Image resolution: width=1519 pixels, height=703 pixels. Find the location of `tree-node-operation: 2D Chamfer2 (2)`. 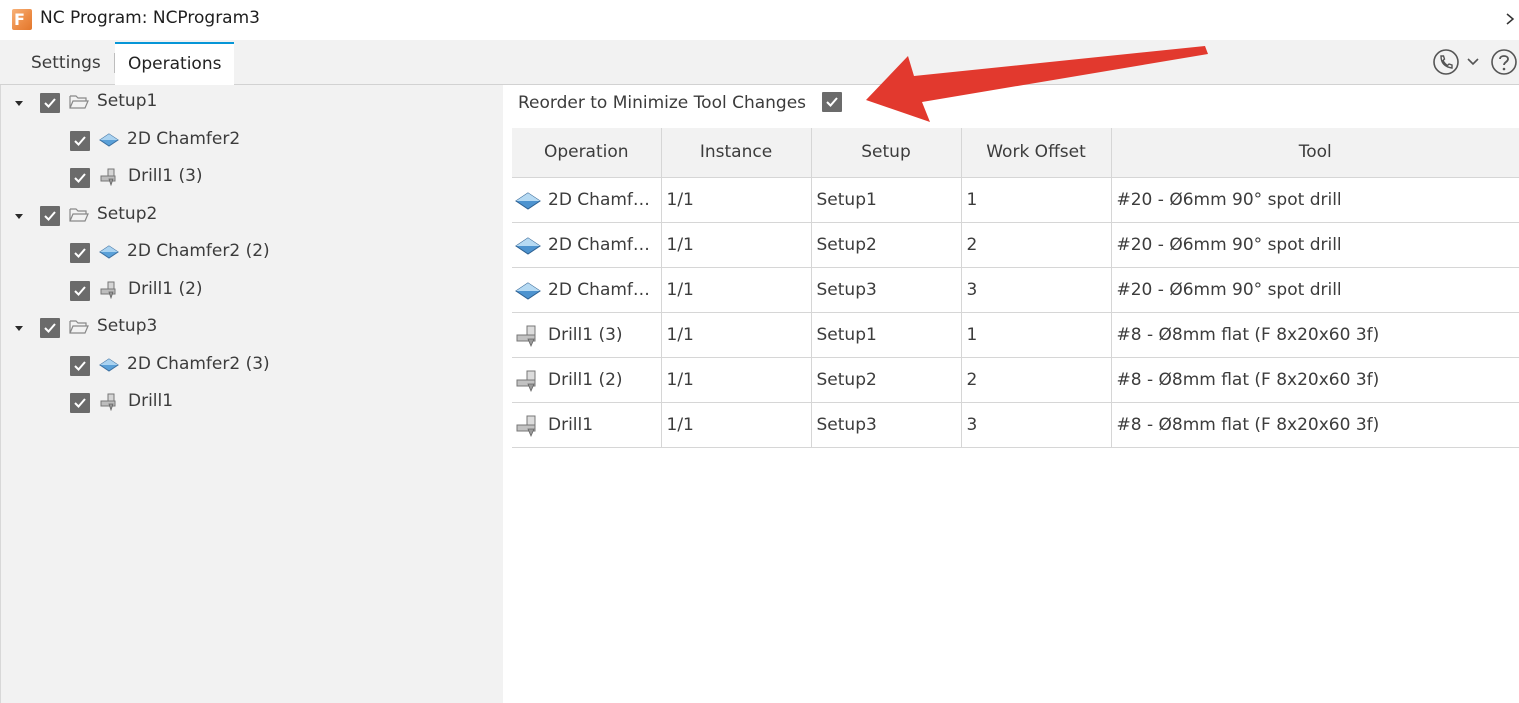

tree-node-operation: 2D Chamfer2 (2) is located at coordinates (252, 253).